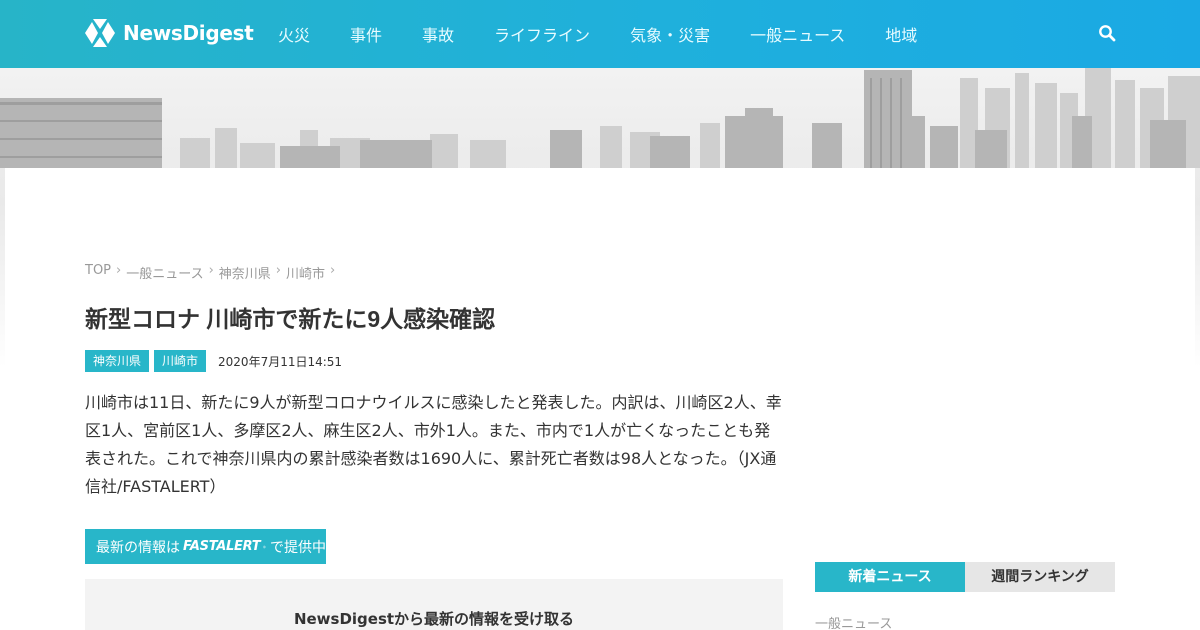 The image size is (1200, 630). I want to click on article-date: 2020年7月11日14:51, so click(280, 361).